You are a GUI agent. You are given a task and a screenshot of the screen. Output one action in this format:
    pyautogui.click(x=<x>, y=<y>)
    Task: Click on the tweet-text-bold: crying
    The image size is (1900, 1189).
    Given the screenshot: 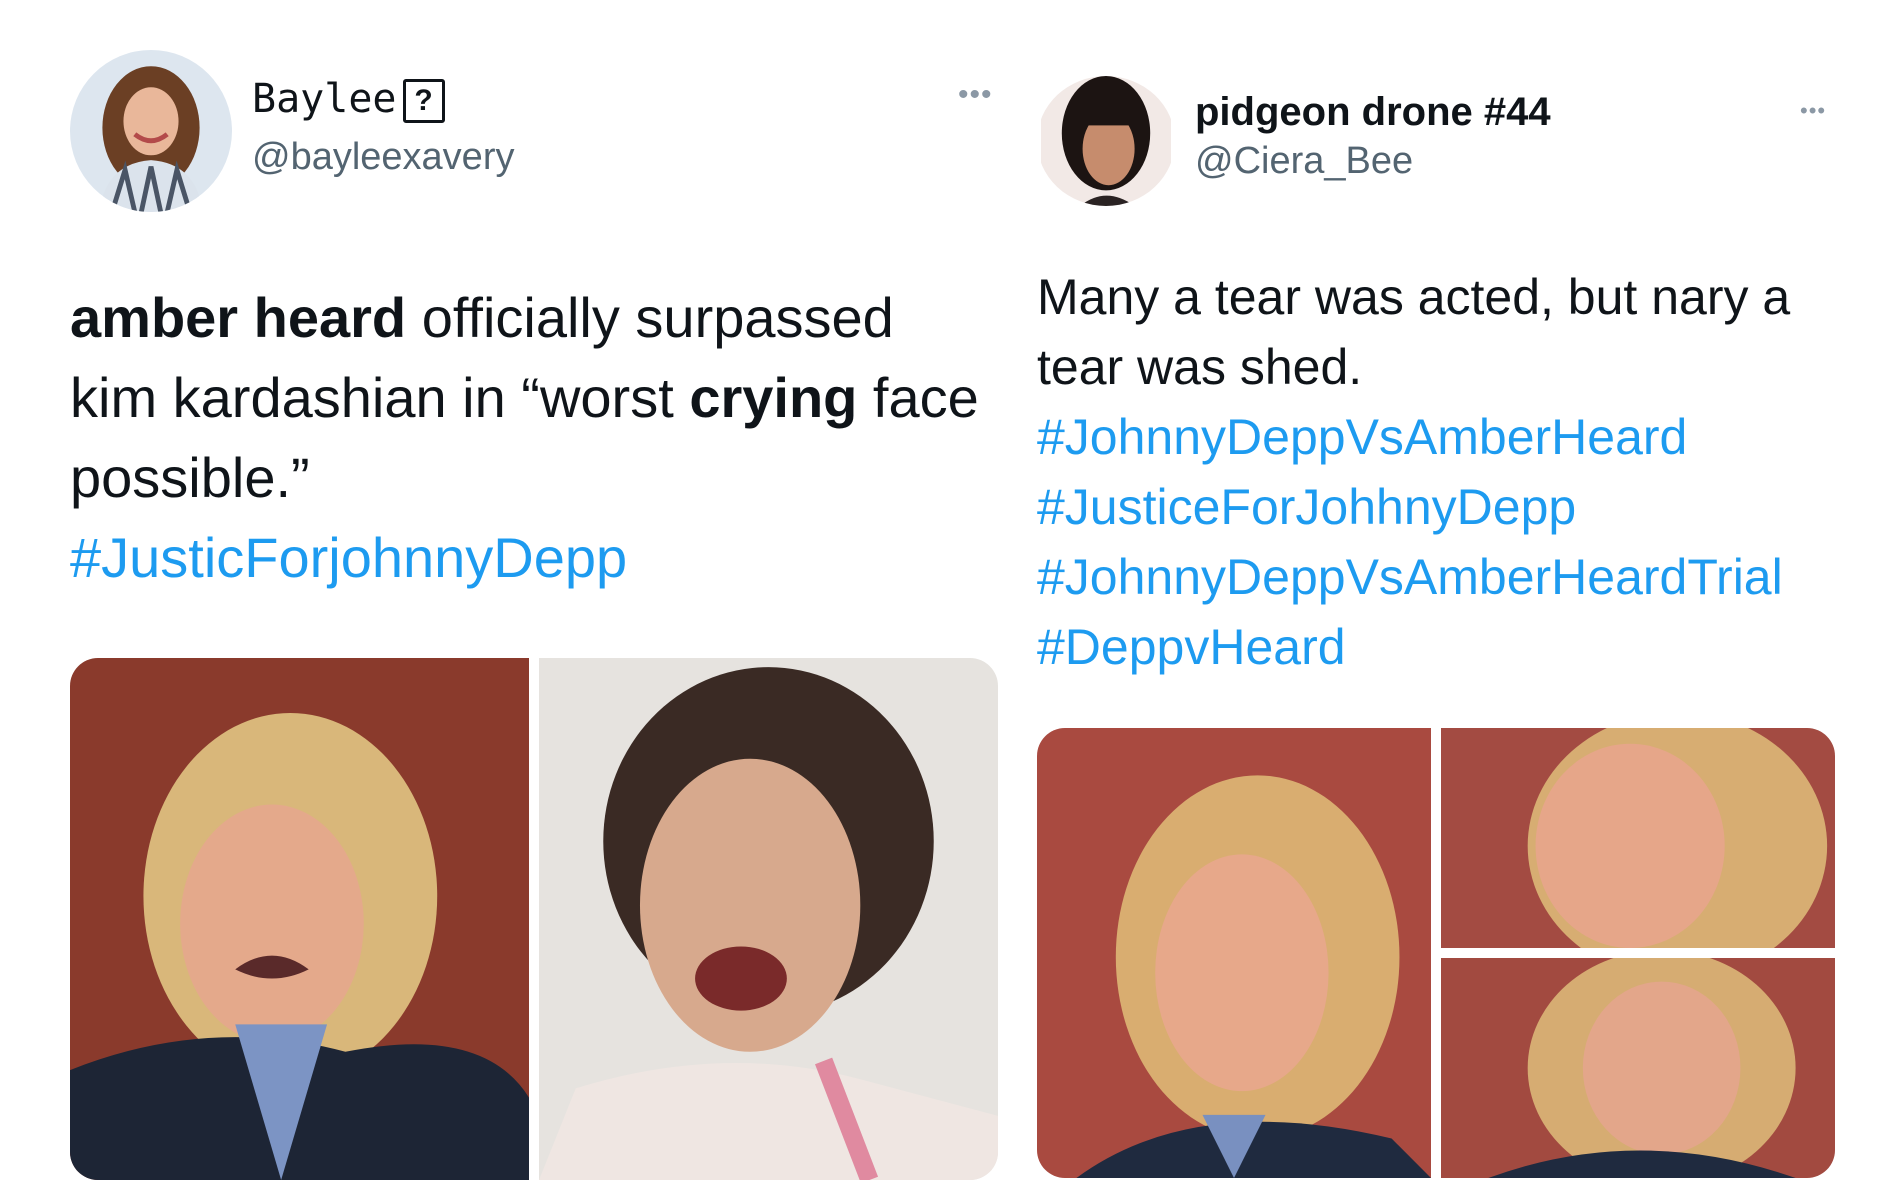 What is the action you would take?
    pyautogui.click(x=773, y=397)
    